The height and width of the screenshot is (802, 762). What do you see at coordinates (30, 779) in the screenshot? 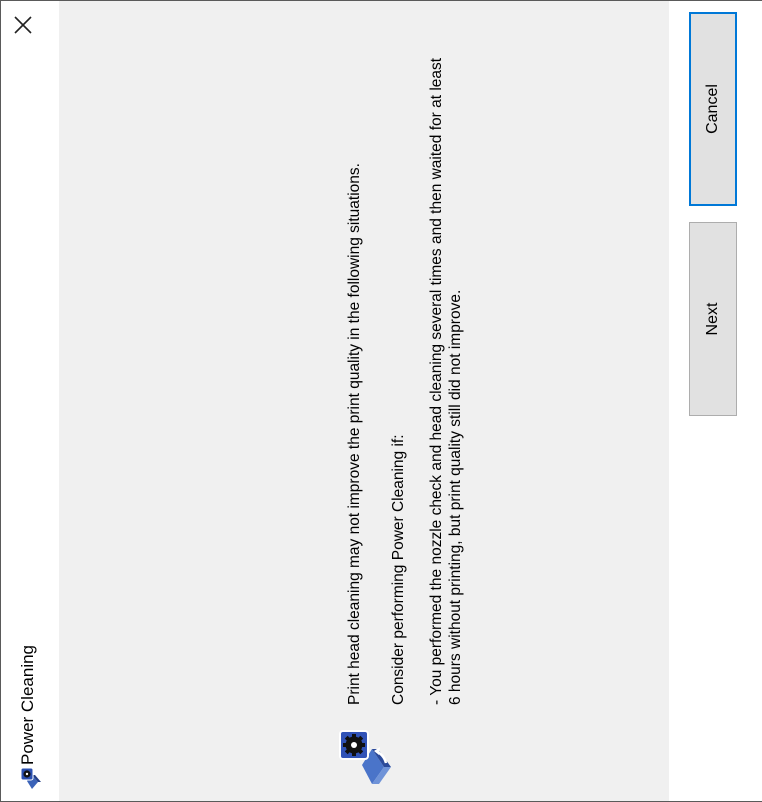
I see `printer-settings-icon` at bounding box center [30, 779].